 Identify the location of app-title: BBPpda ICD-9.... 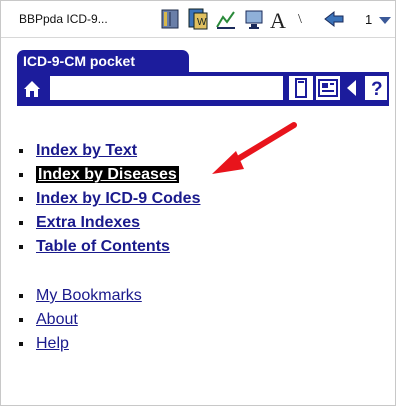
(63, 19).